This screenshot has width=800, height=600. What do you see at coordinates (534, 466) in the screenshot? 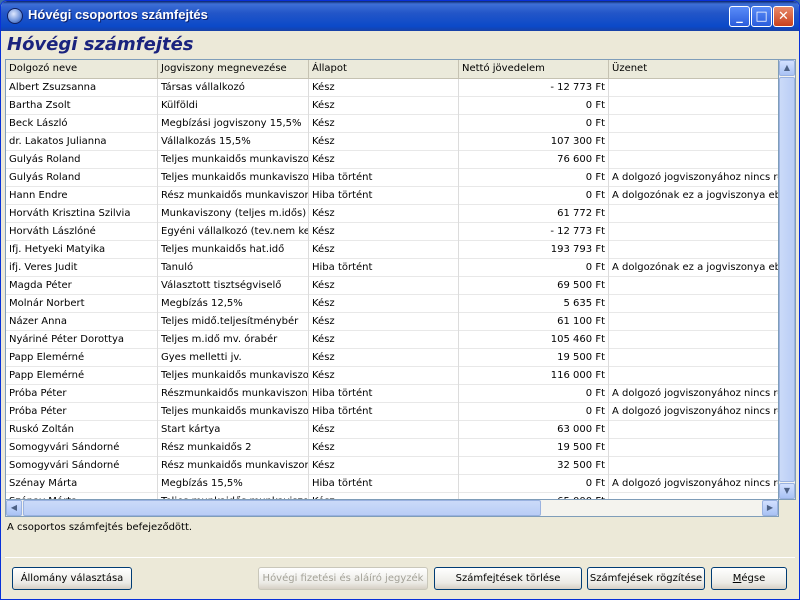
I see `cell-net-income: 32 500 Ft` at bounding box center [534, 466].